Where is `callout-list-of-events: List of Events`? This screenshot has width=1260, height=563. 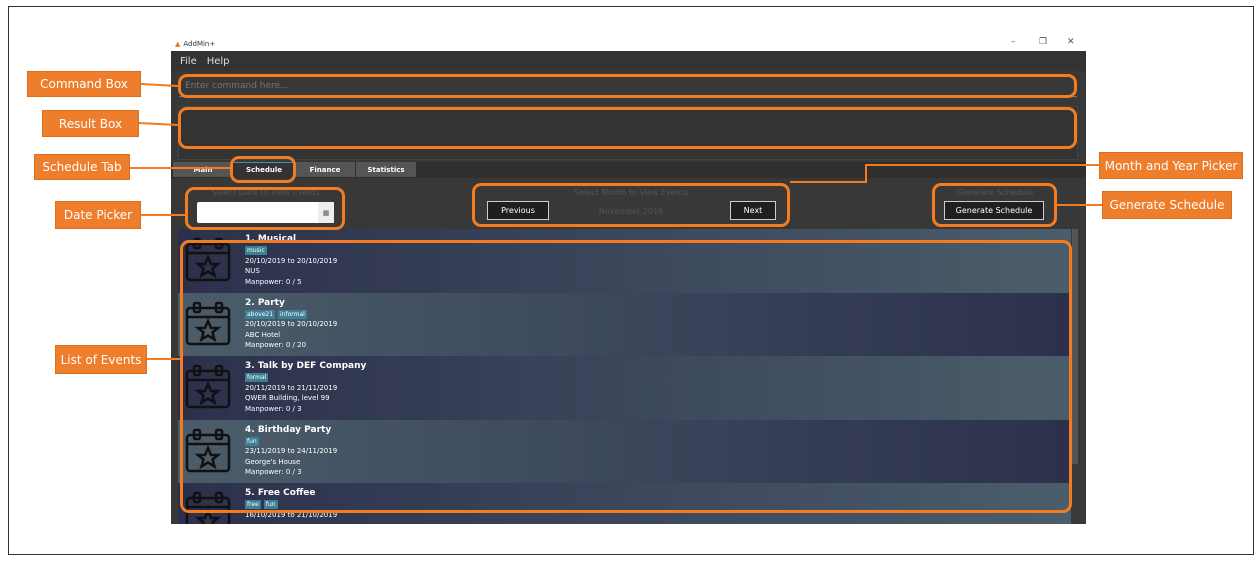
callout-list-of-events: List of Events is located at coordinates (101, 359).